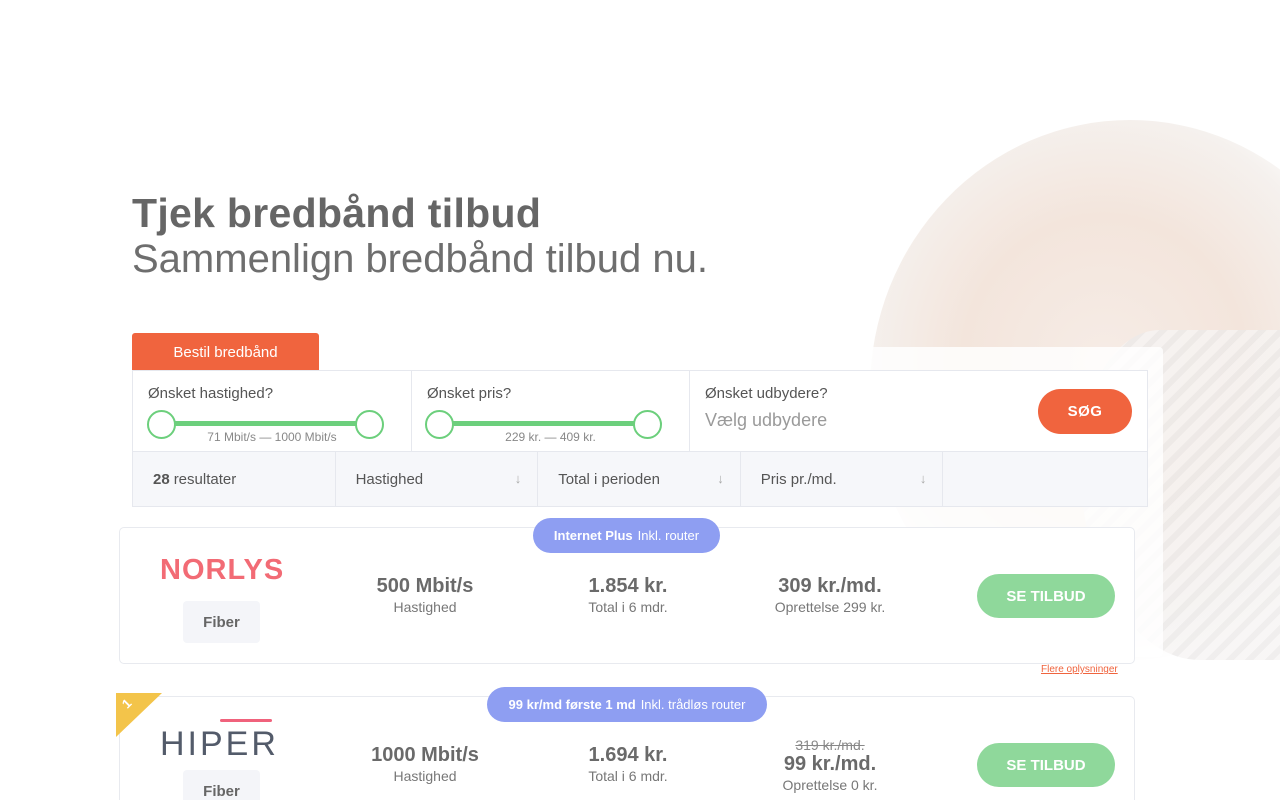 This screenshot has width=1280, height=800. What do you see at coordinates (798, 479) in the screenshot?
I see `sort-price-label: Pris pr./md.` at bounding box center [798, 479].